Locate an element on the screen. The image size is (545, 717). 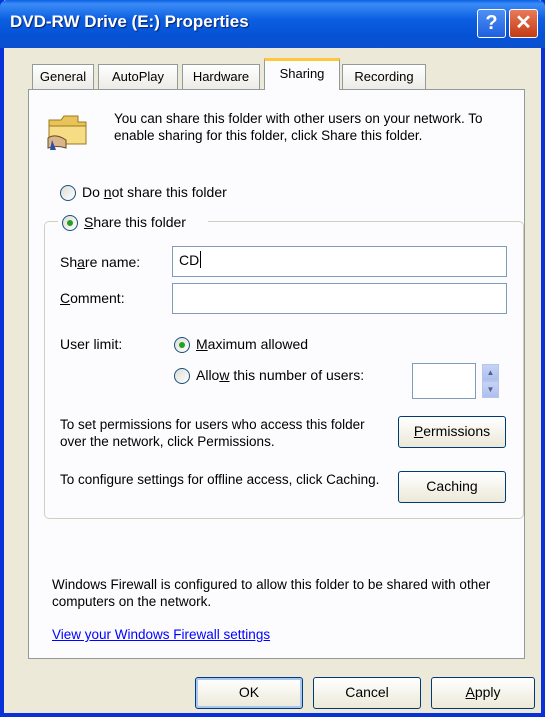
spin-up-arrow-icon: ▲ is located at coordinates (490, 372).